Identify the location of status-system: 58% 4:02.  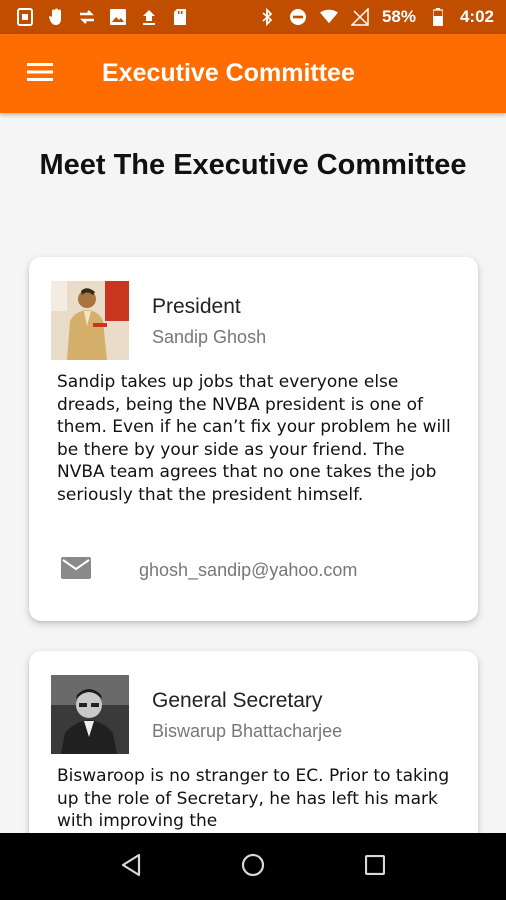
(376, 17).